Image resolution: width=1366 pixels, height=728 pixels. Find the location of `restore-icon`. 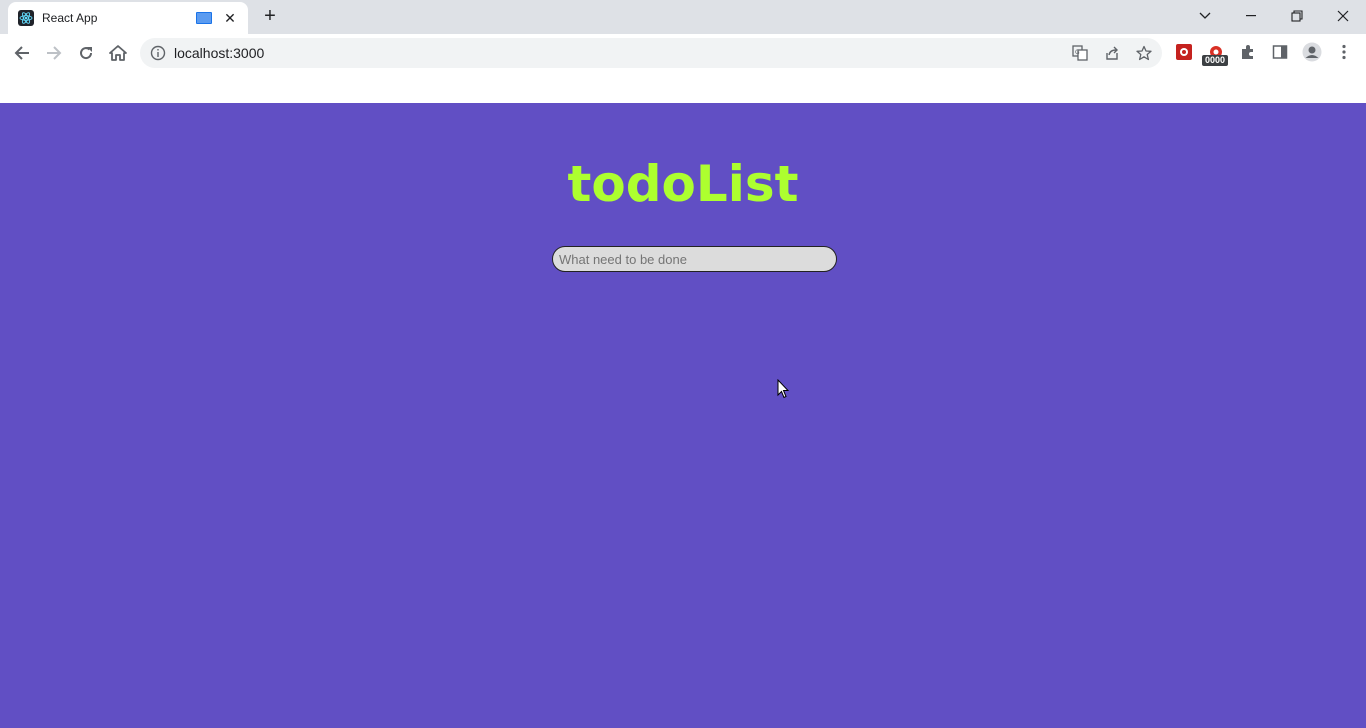

restore-icon is located at coordinates (1297, 16).